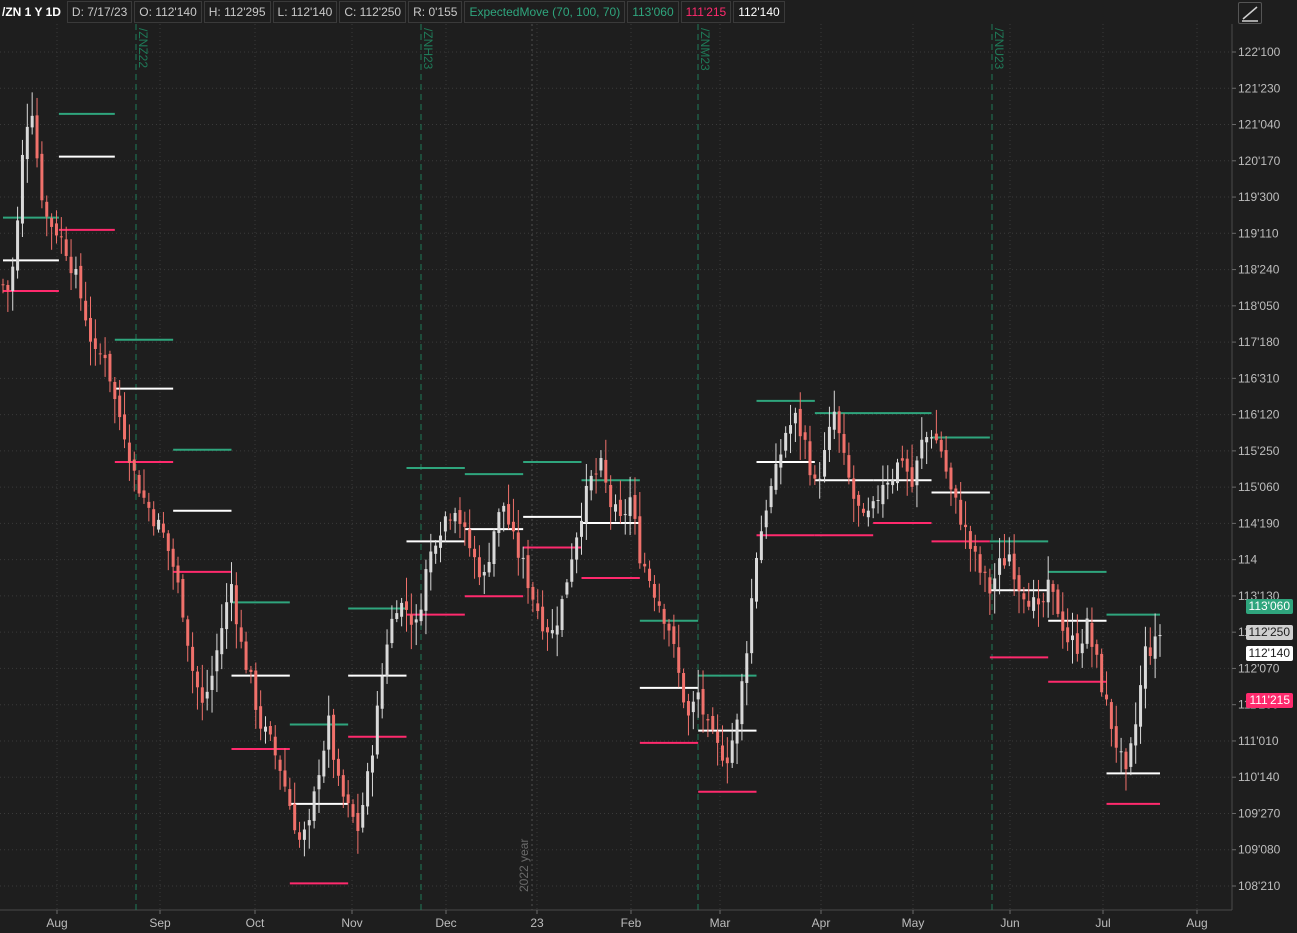  What do you see at coordinates (545, 12) in the screenshot?
I see `study-name: ExpectedMove (70, 100, 70)` at bounding box center [545, 12].